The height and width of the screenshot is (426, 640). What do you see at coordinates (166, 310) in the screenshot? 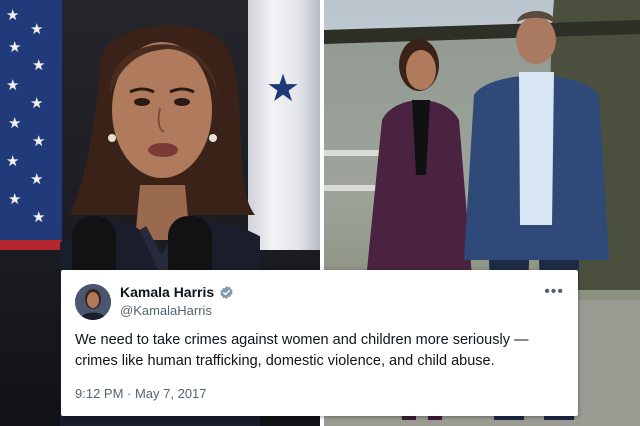
I see `user-handle: @KamalaHarris` at bounding box center [166, 310].